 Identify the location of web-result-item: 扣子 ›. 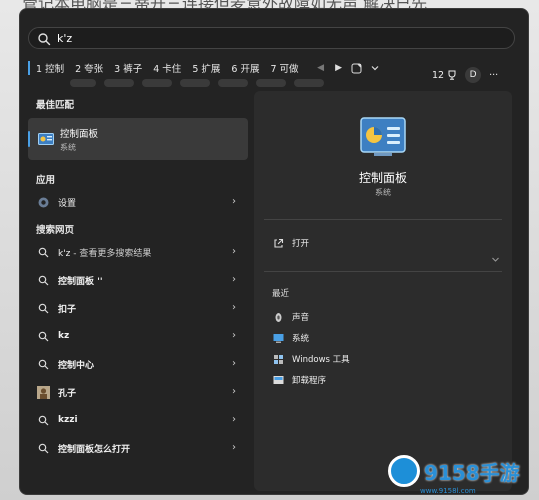
(138, 308).